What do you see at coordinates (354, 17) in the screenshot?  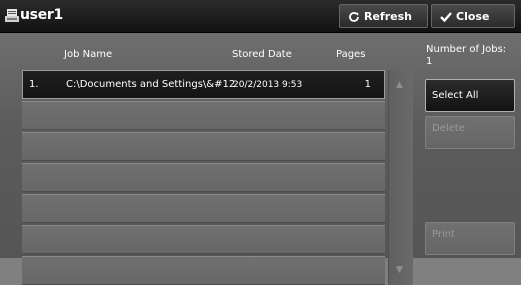 I see `refresh-icon` at bounding box center [354, 17].